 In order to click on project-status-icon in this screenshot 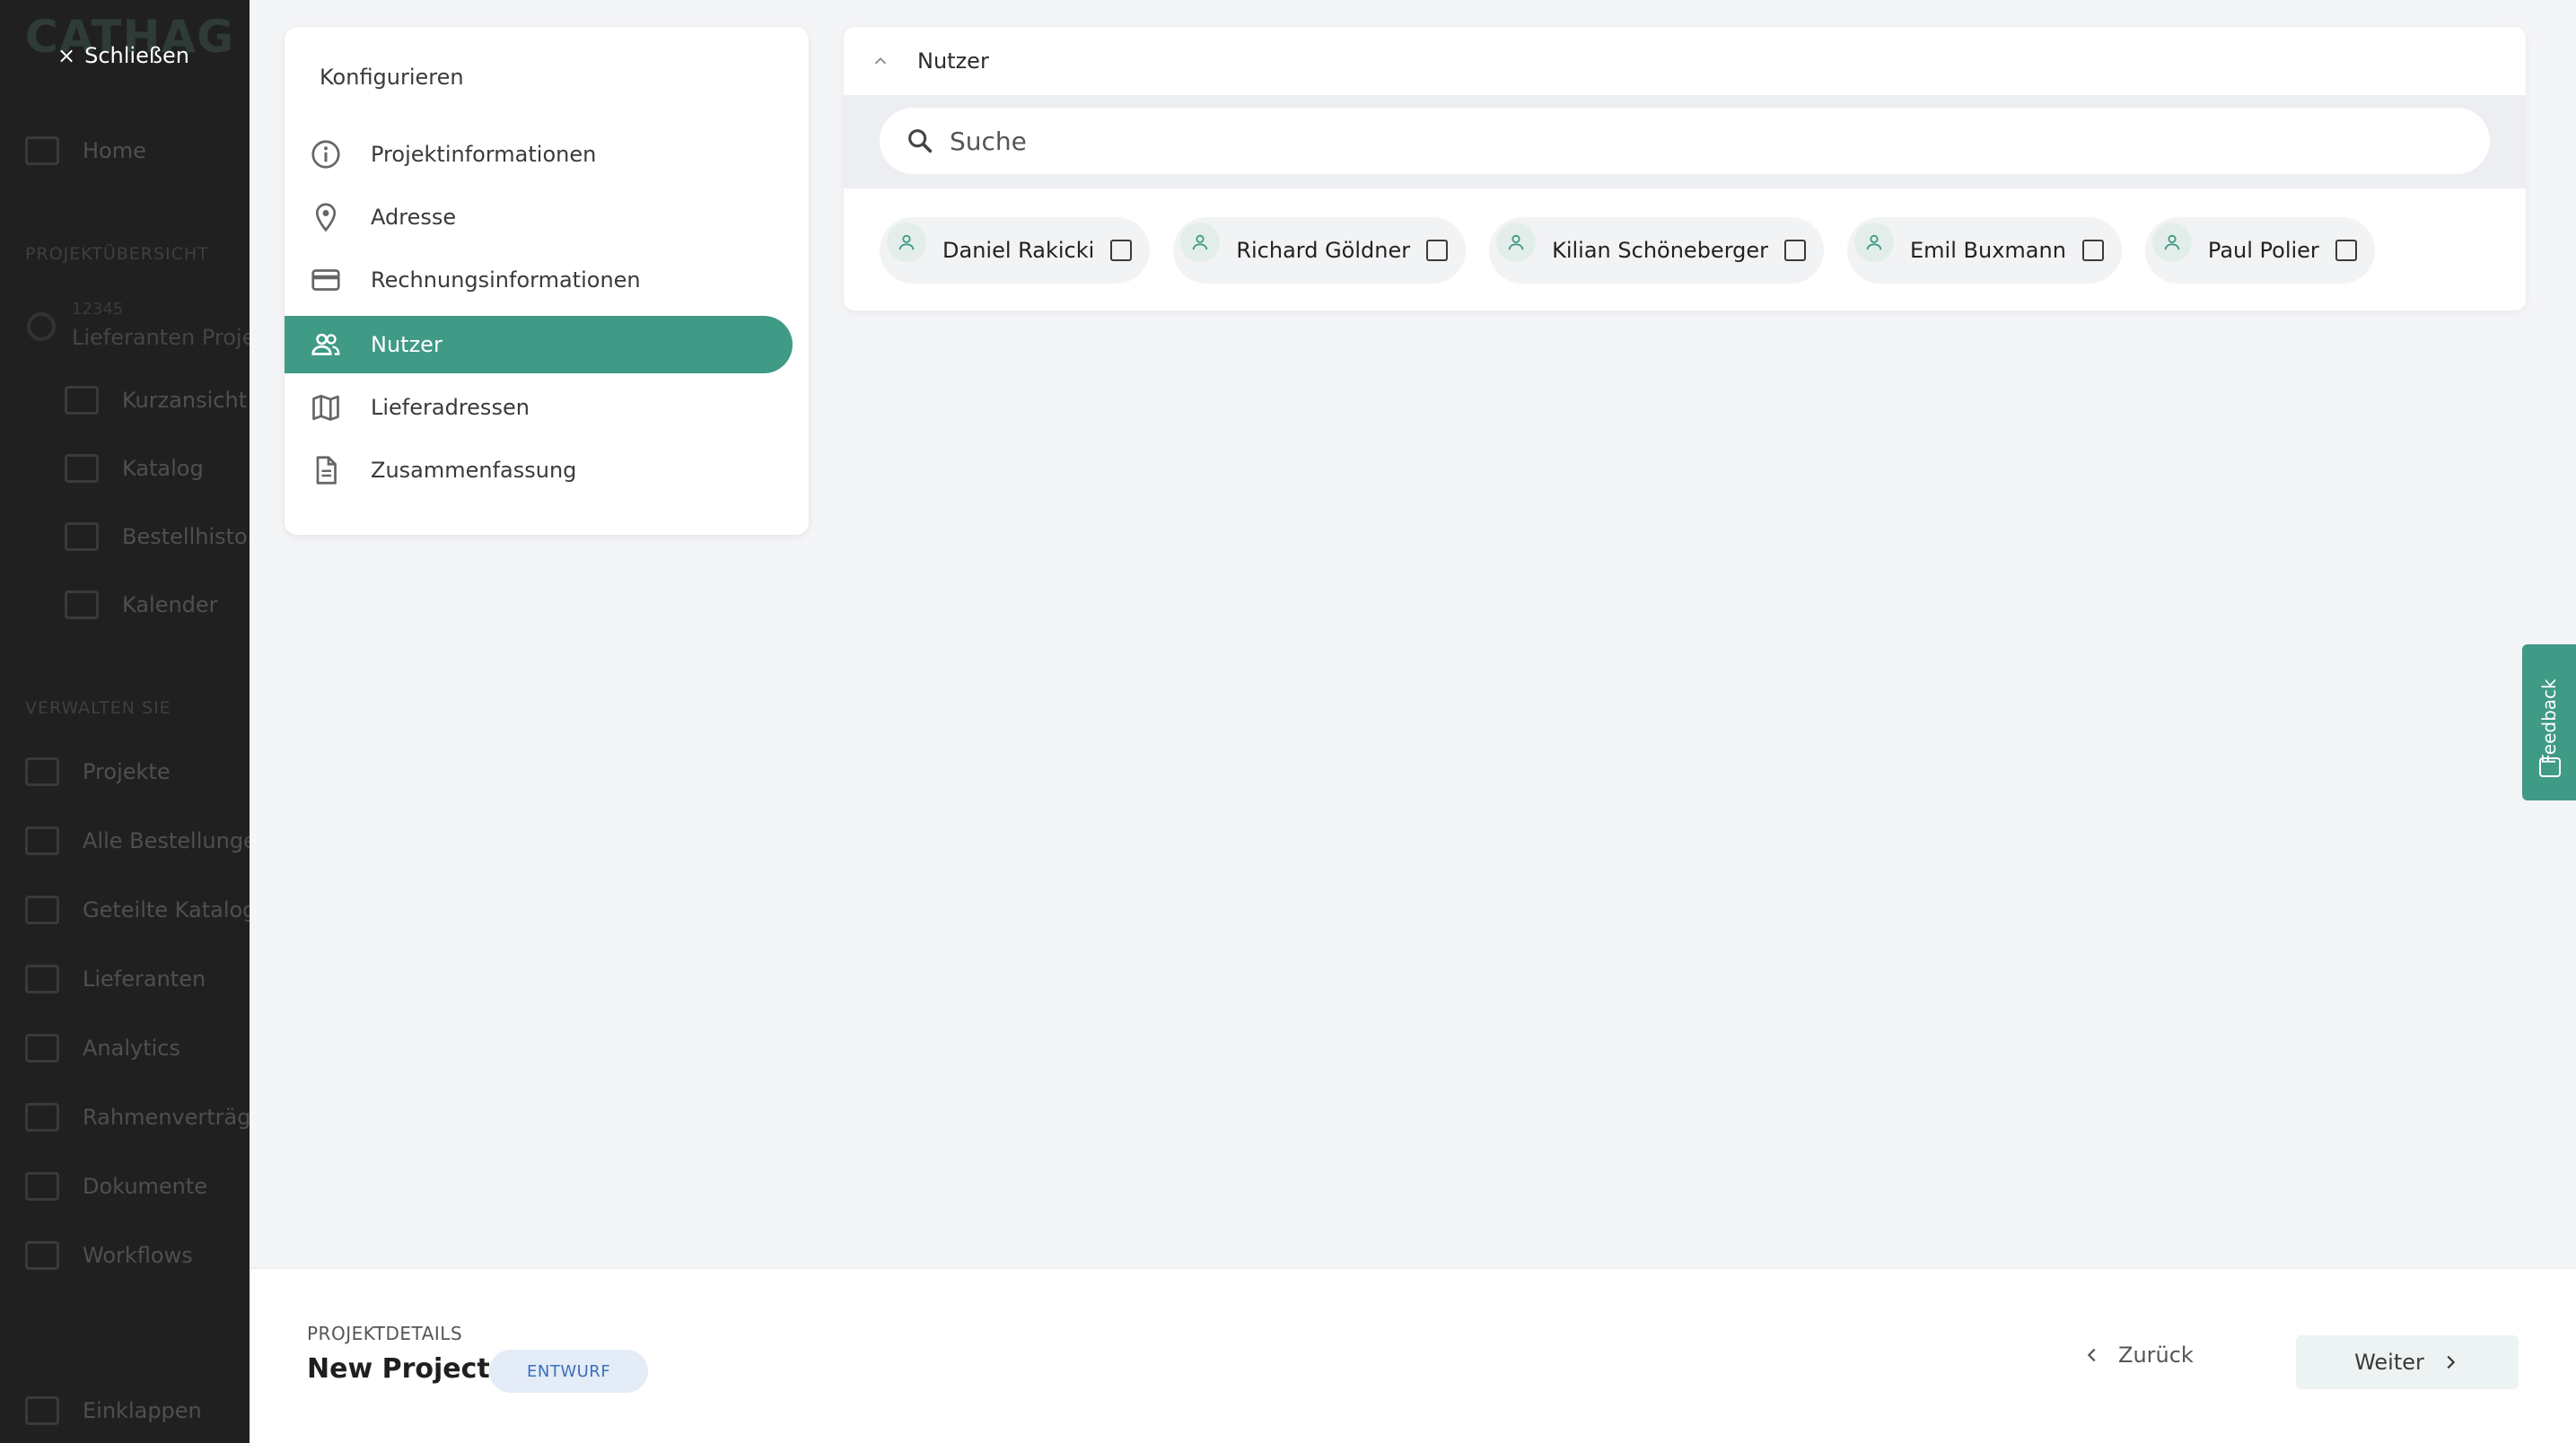, I will do `click(41, 326)`.